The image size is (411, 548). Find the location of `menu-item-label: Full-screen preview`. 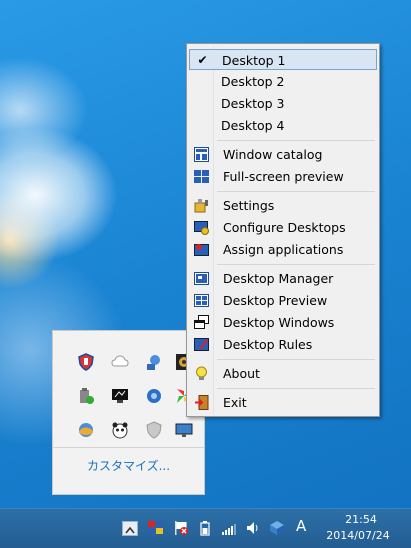

menu-item-label: Full-screen preview is located at coordinates (283, 176).